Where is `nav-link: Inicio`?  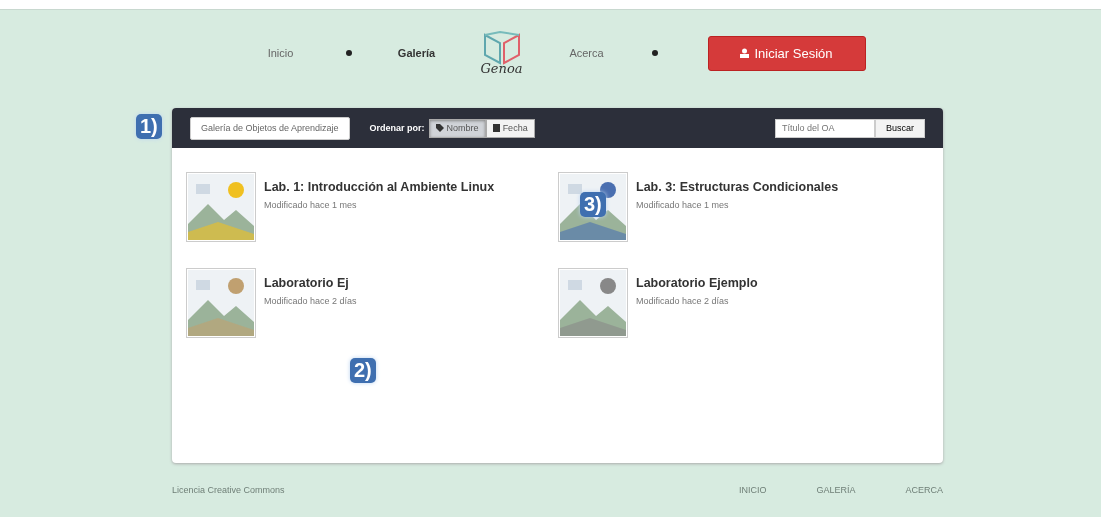 nav-link: Inicio is located at coordinates (280, 53).